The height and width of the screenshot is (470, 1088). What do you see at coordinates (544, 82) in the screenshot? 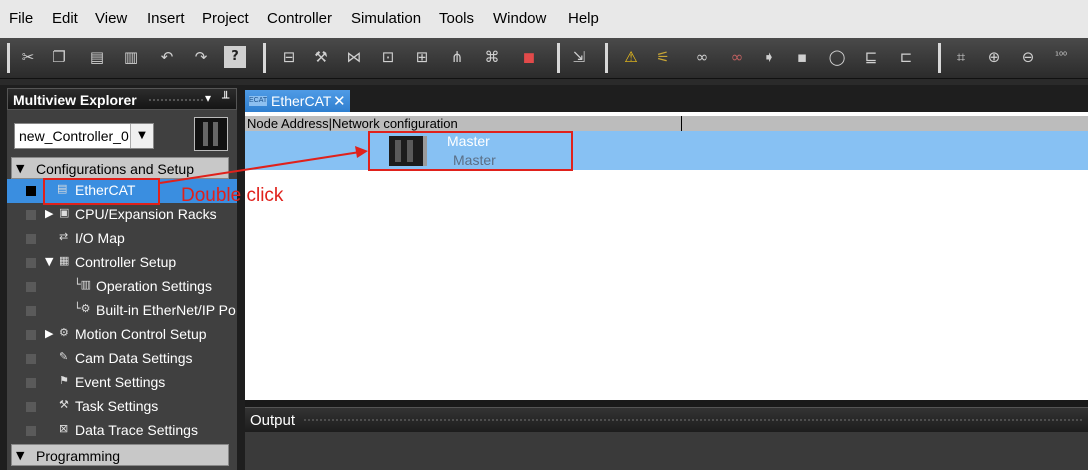
I see `toolbar-bottom-strip` at bounding box center [544, 82].